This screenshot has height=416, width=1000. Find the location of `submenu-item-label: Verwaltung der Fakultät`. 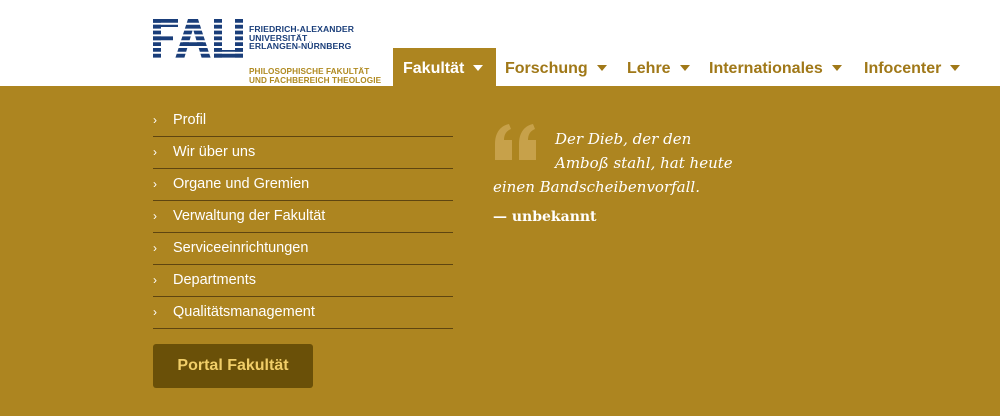

submenu-item-label: Verwaltung der Fakultät is located at coordinates (249, 216).